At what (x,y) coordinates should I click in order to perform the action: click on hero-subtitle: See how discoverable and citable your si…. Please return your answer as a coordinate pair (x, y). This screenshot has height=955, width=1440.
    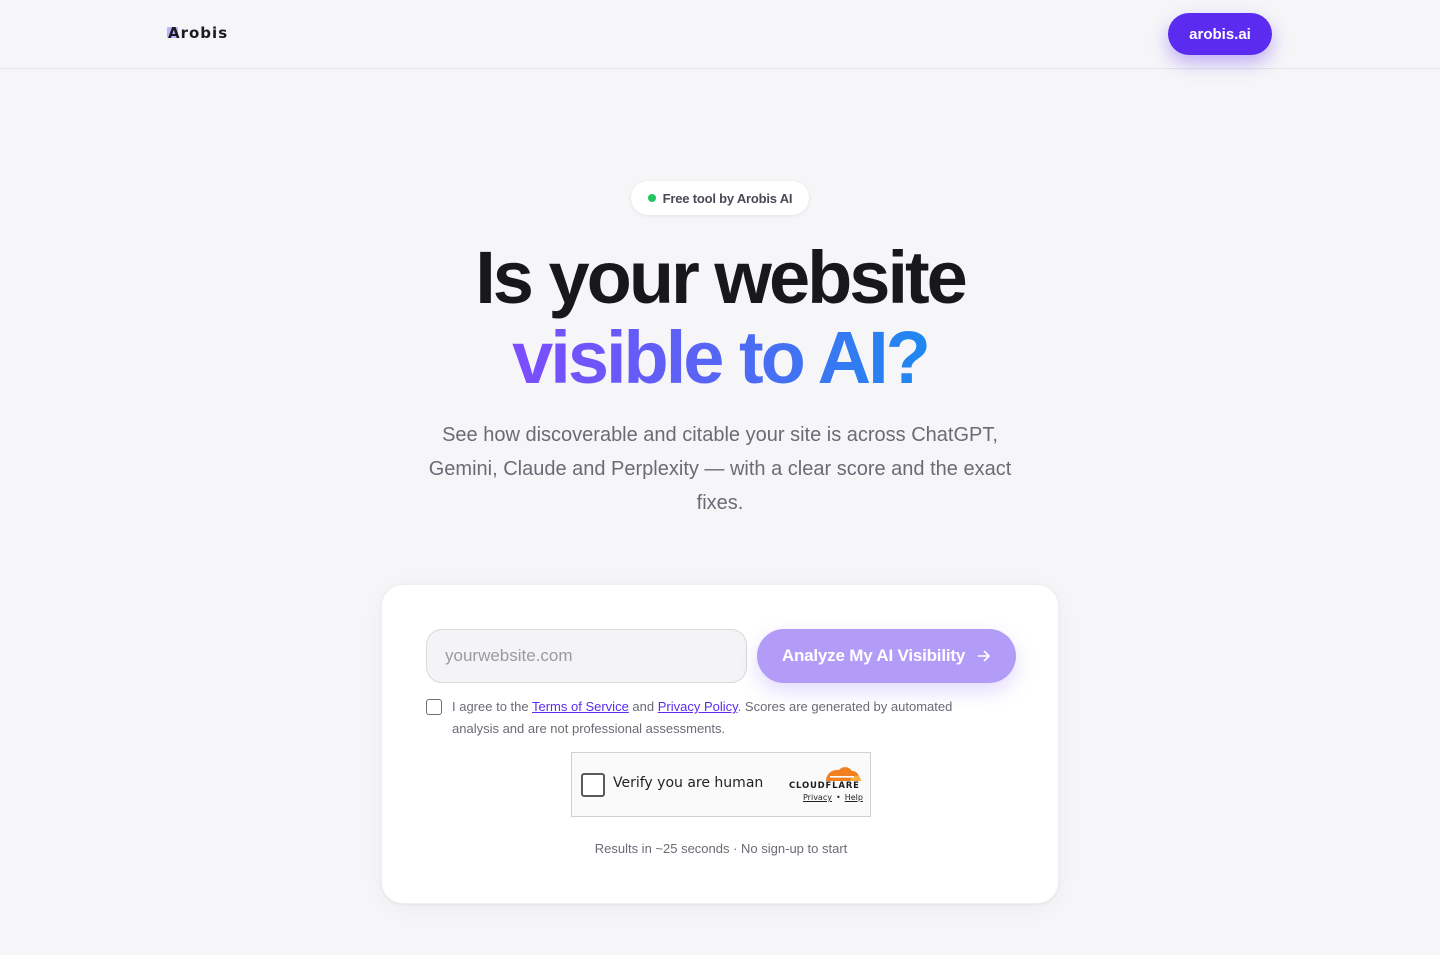
    Looking at the image, I should click on (720, 469).